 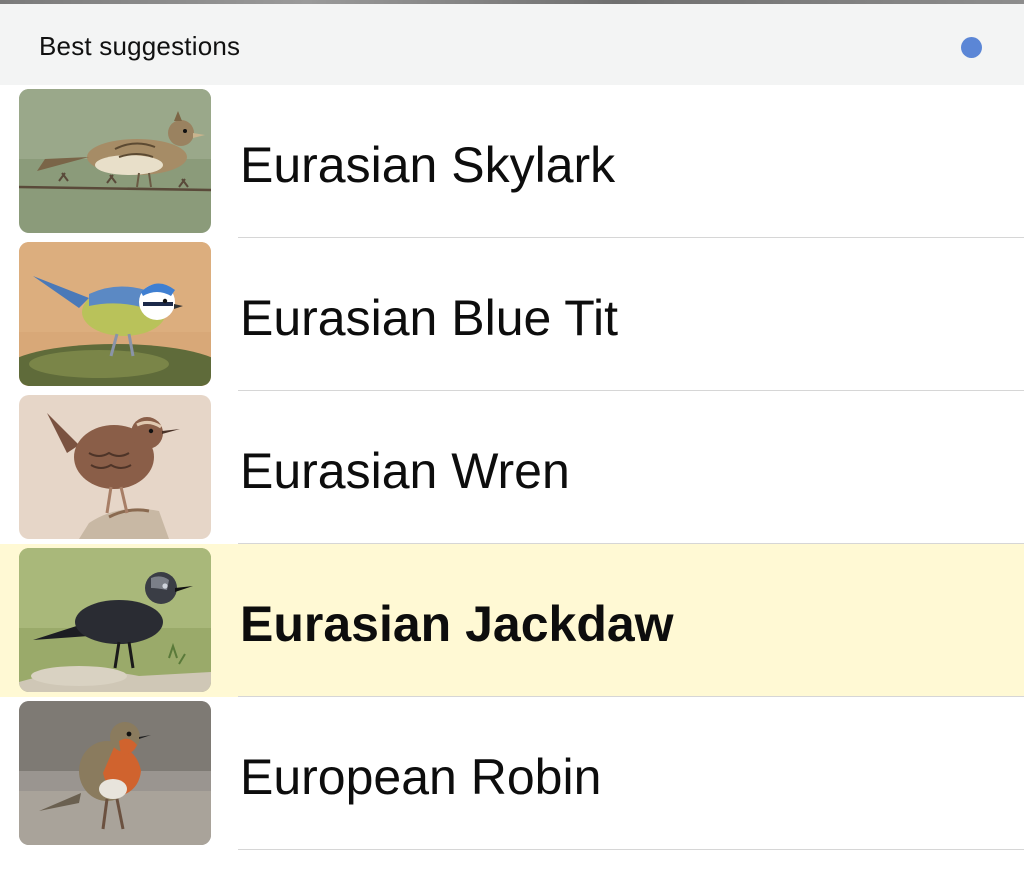 What do you see at coordinates (421, 777) in the screenshot?
I see `species-name: European Robin` at bounding box center [421, 777].